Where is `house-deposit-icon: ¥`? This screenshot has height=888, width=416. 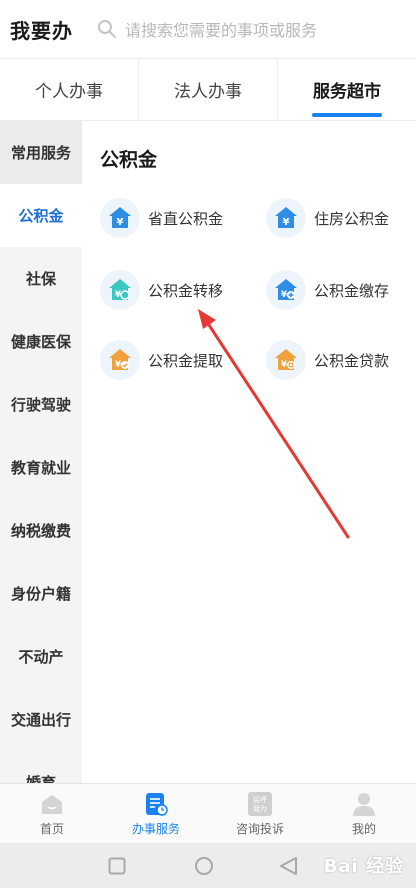
house-deposit-icon: ¥ is located at coordinates (286, 290).